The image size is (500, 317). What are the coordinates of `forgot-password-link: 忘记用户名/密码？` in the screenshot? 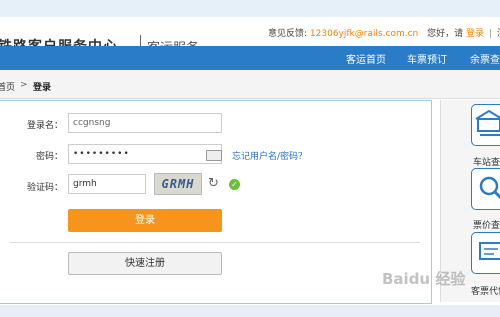 It's located at (269, 155).